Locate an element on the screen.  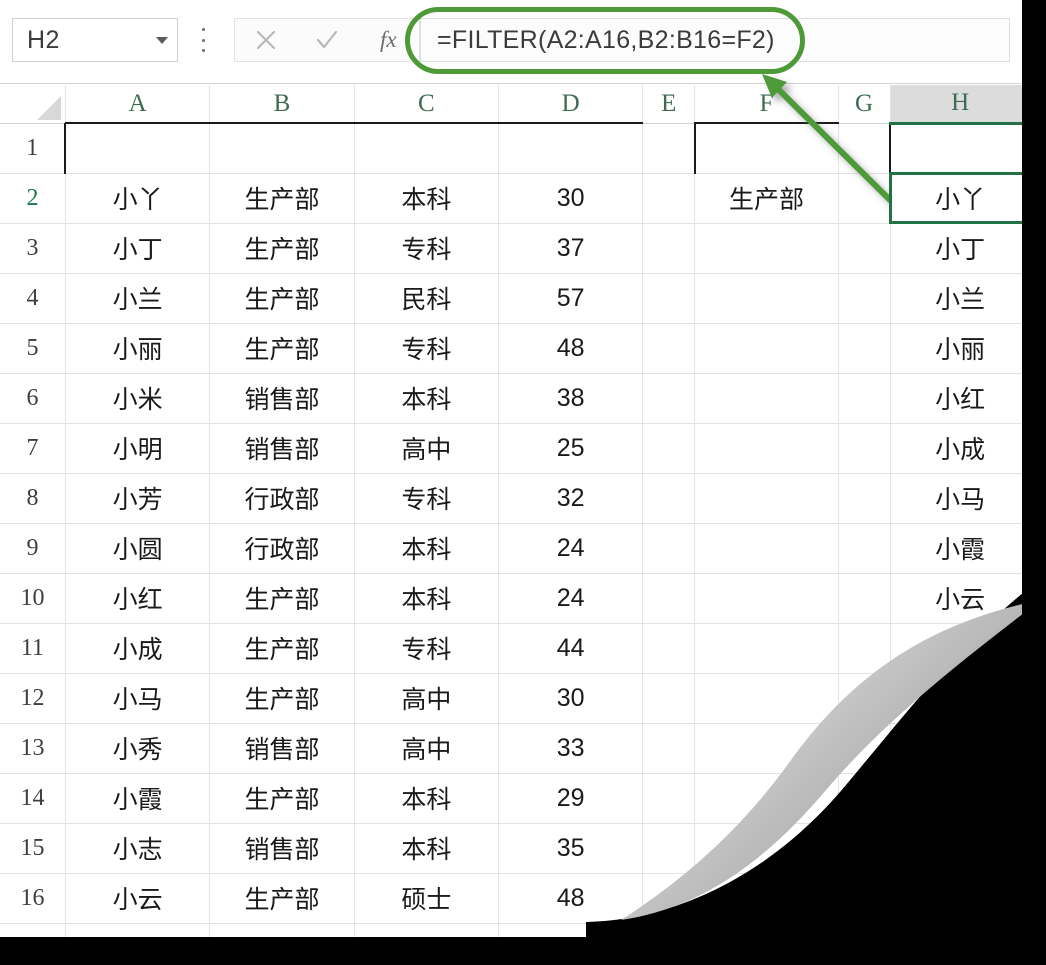
cell-d7: 25 is located at coordinates (570, 448).